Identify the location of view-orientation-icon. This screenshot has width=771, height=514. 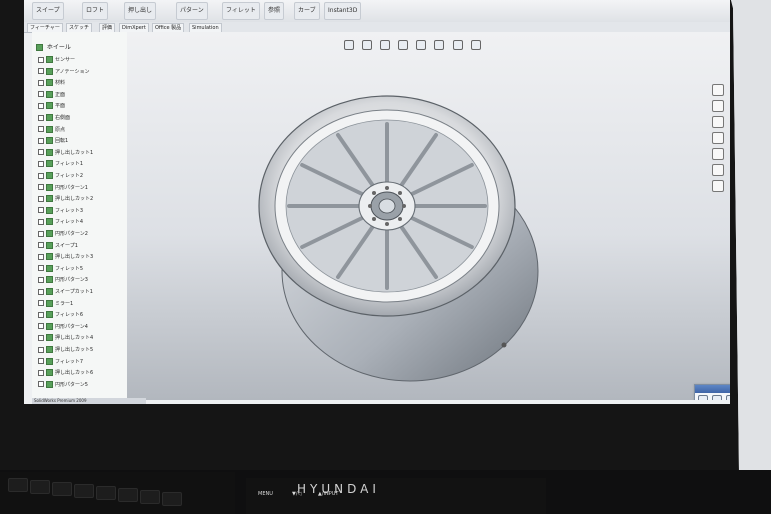
(421, 45).